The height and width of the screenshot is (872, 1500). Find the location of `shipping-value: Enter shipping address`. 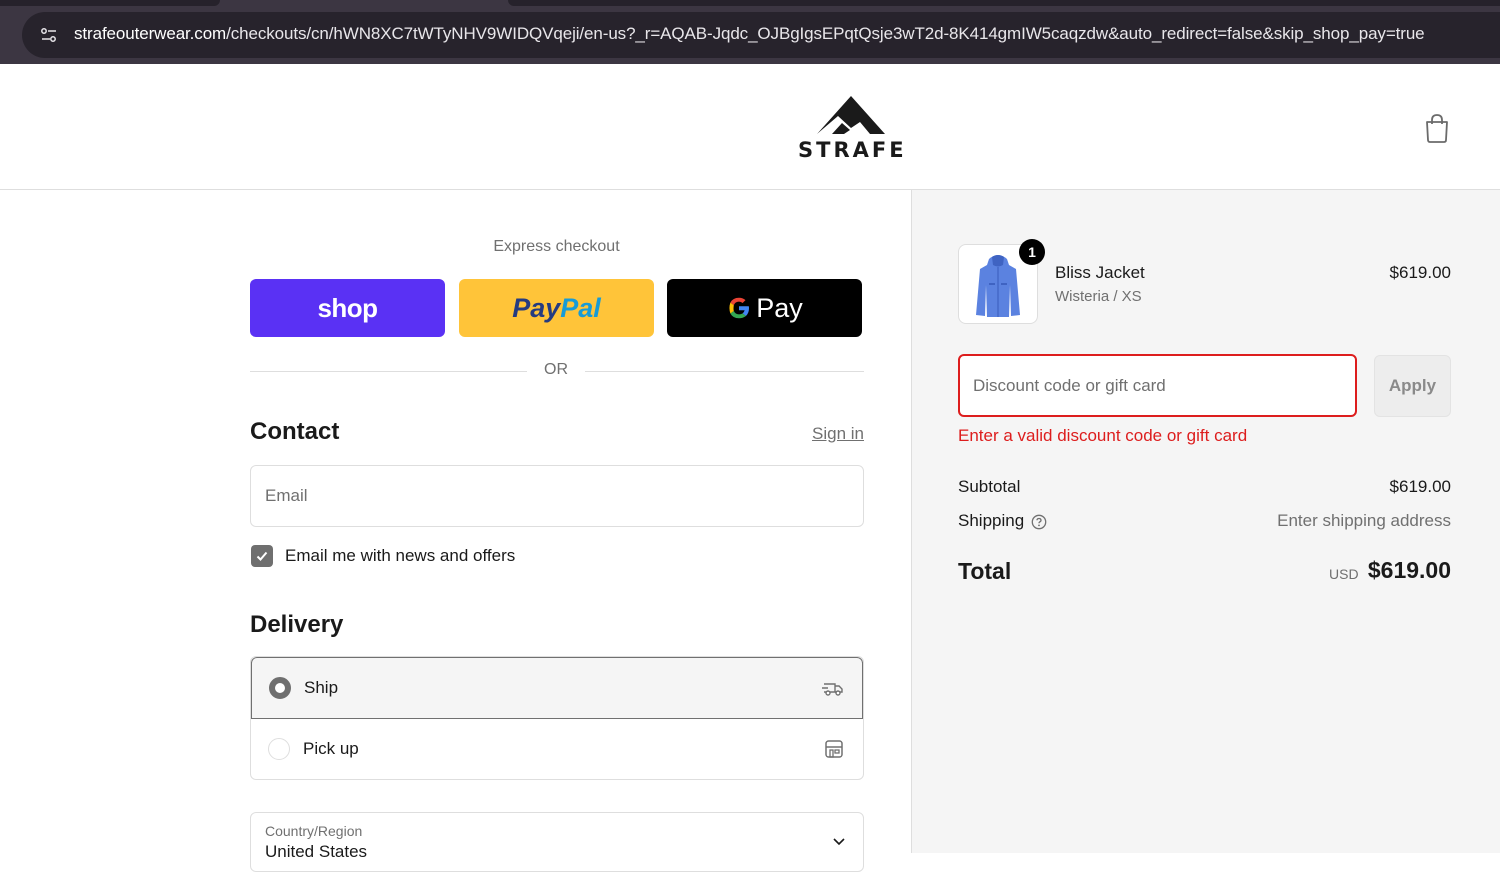

shipping-value: Enter shipping address is located at coordinates (1364, 520).